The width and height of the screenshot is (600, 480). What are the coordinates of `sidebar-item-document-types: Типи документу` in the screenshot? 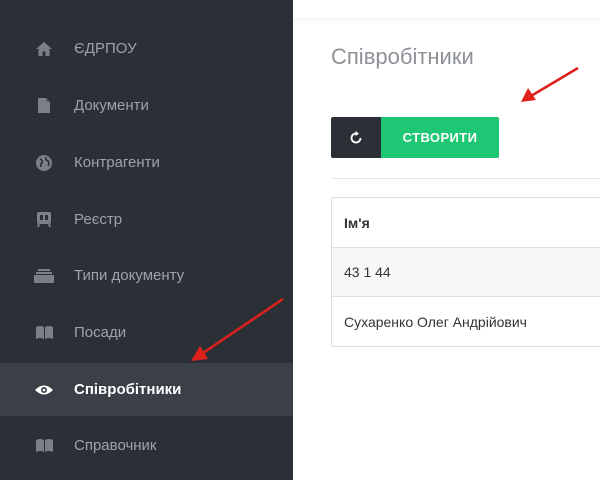 It's located at (146, 275).